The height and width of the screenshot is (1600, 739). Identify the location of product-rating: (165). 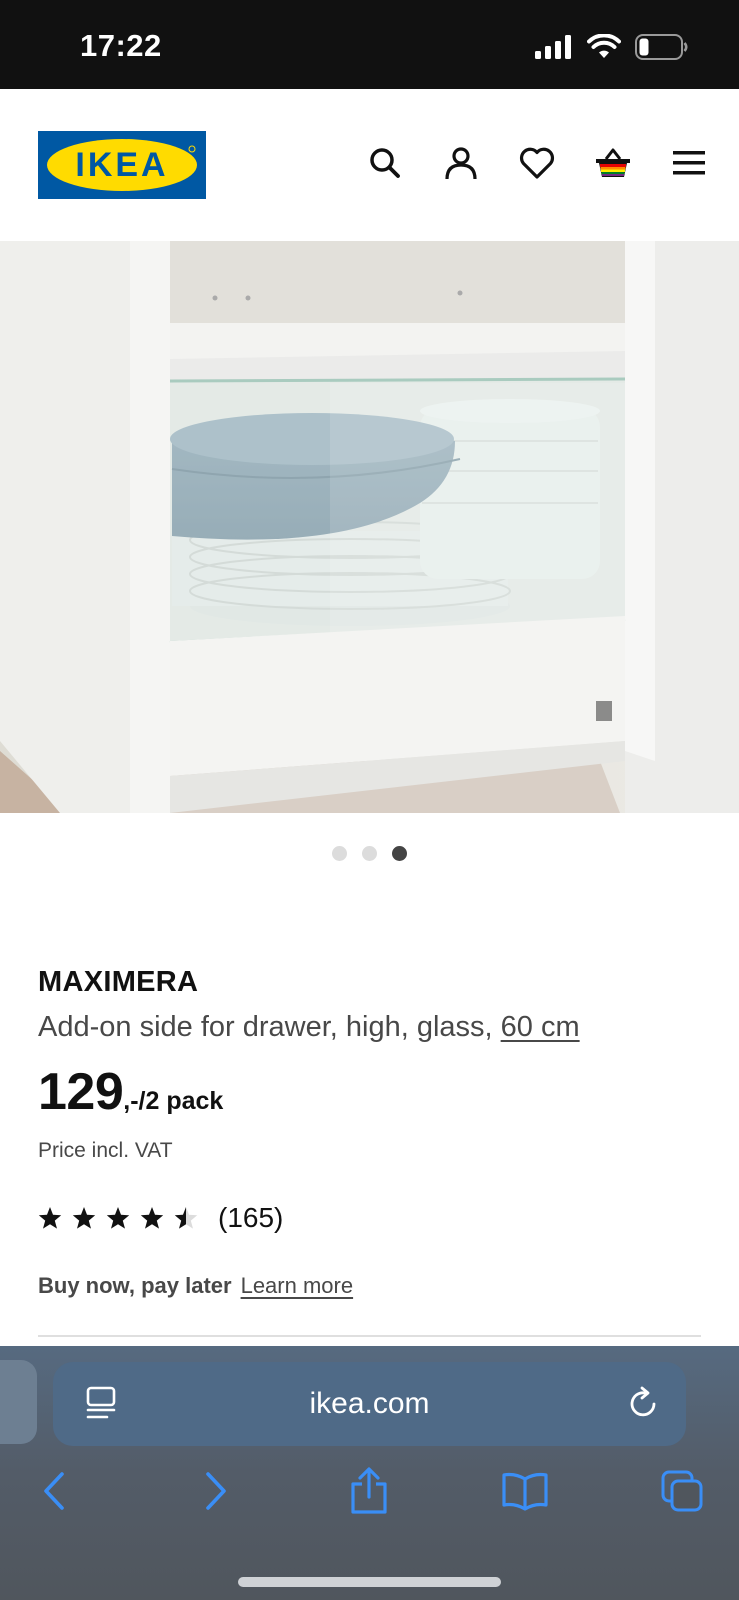
(160, 1218).